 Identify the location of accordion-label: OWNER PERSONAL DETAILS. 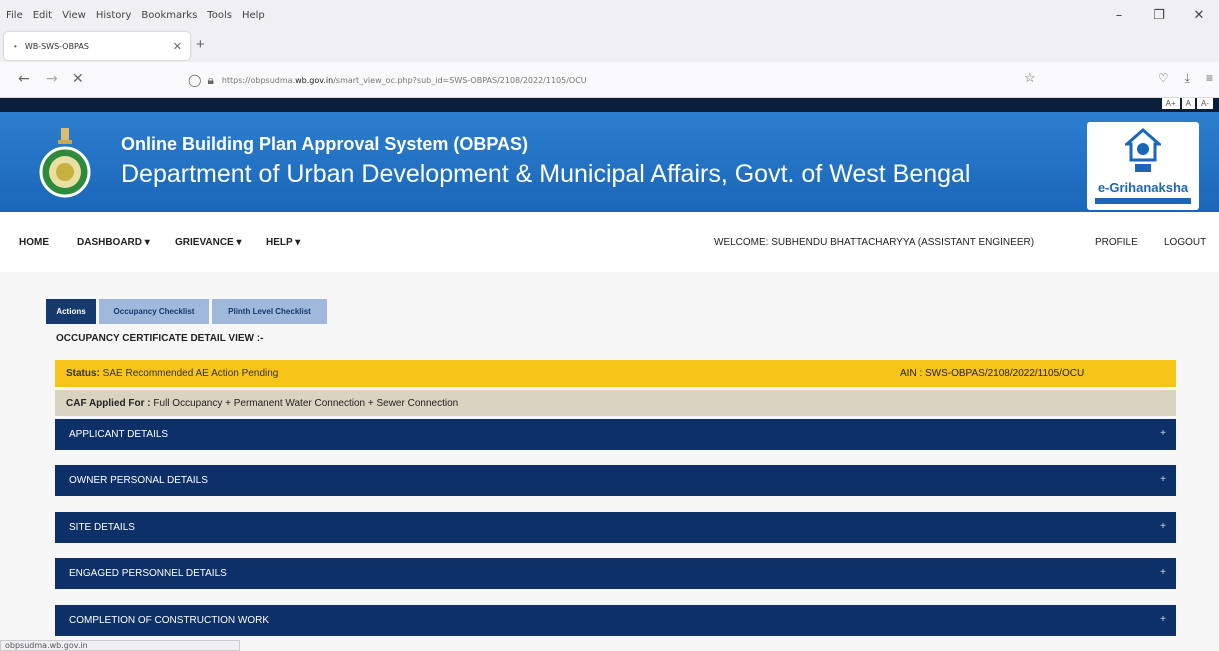
(138, 480).